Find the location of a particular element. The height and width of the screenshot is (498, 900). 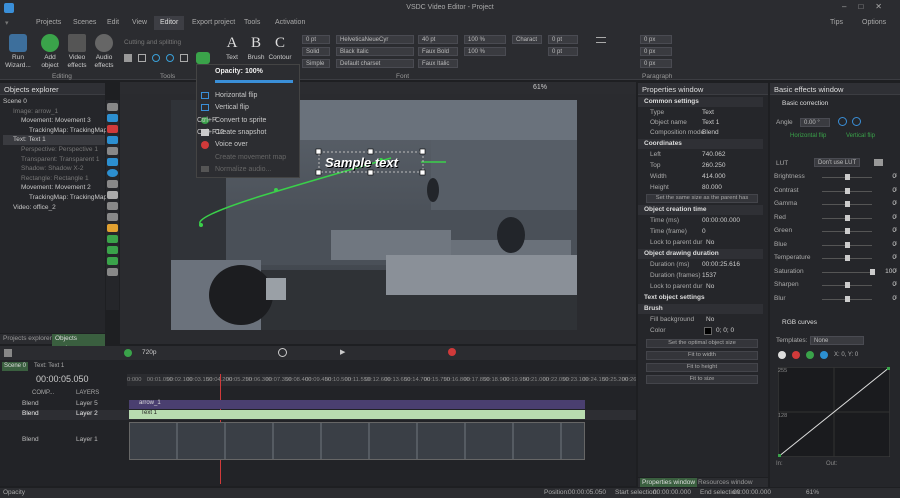

sample-text-object: Sample text is located at coordinates (361, 162).